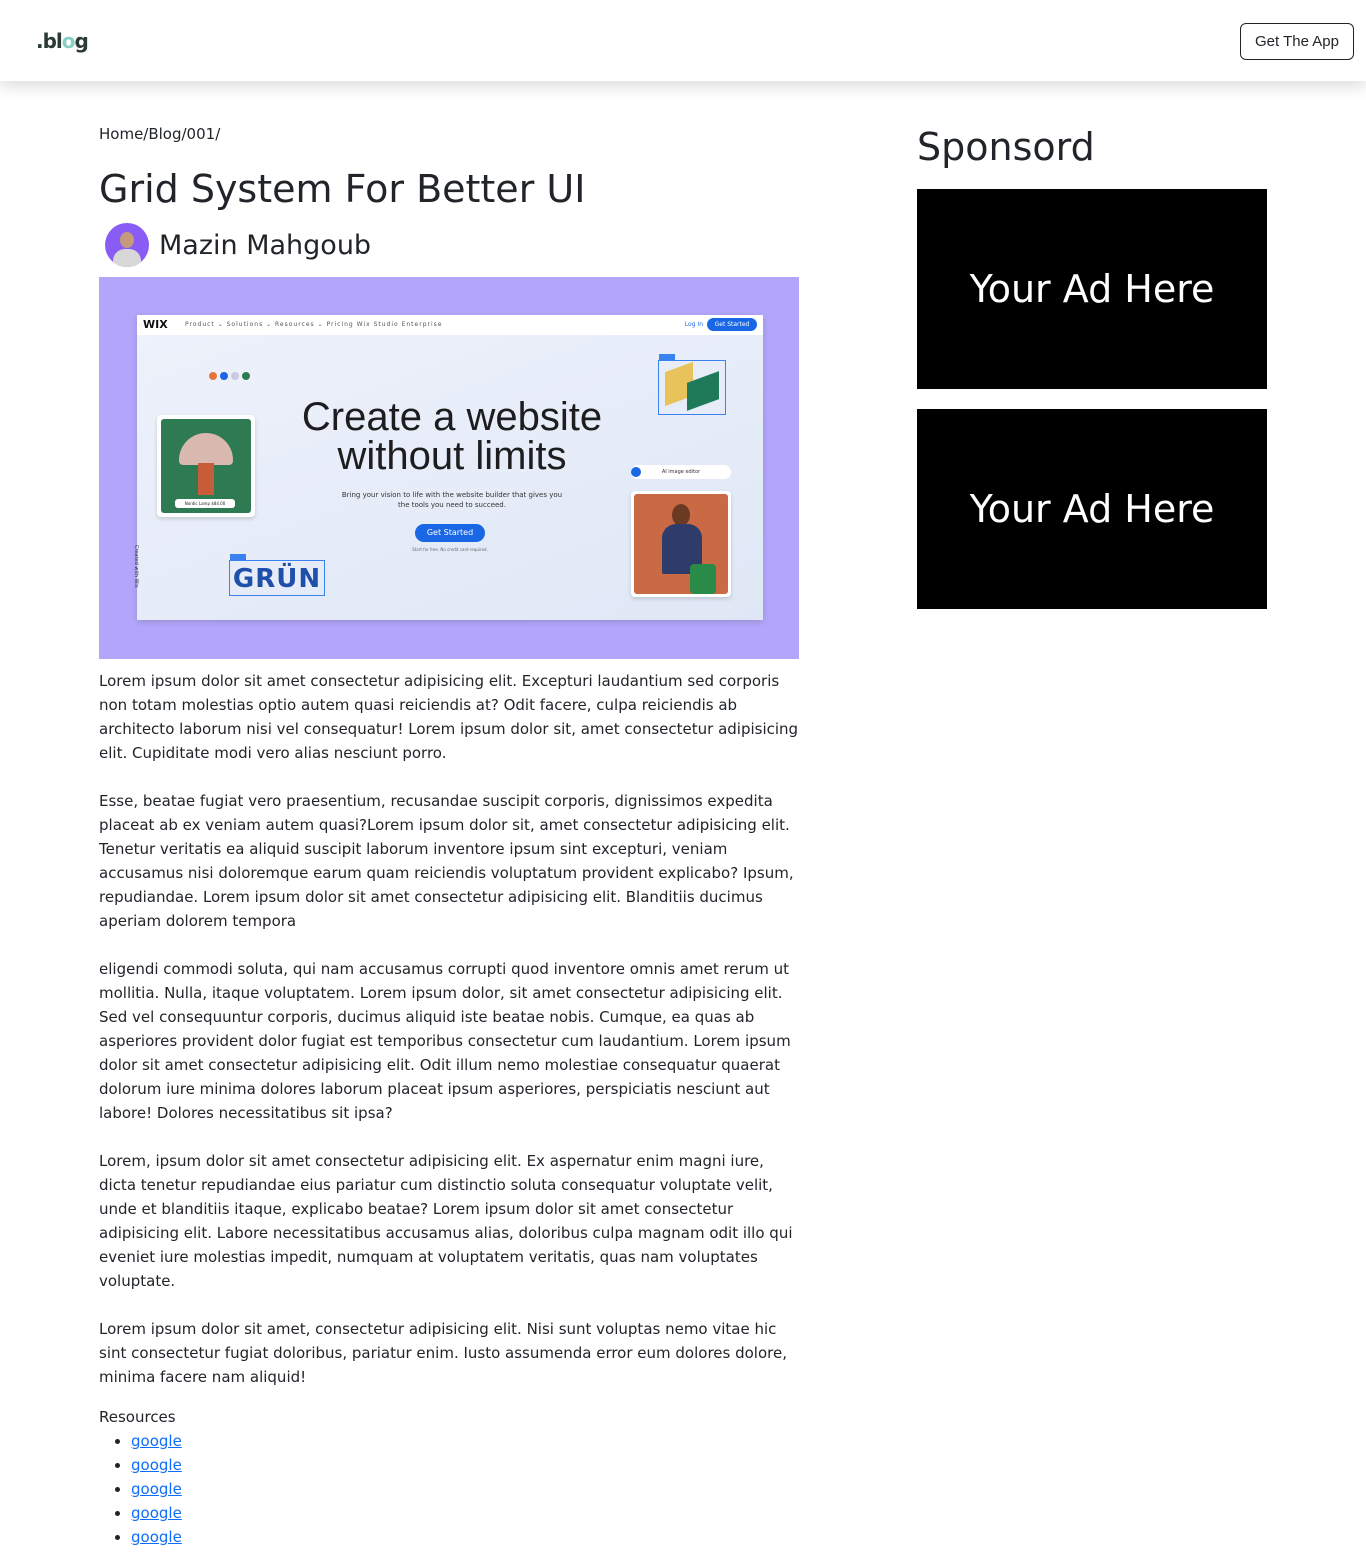  What do you see at coordinates (155, 324) in the screenshot?
I see `wix-logo: WIX` at bounding box center [155, 324].